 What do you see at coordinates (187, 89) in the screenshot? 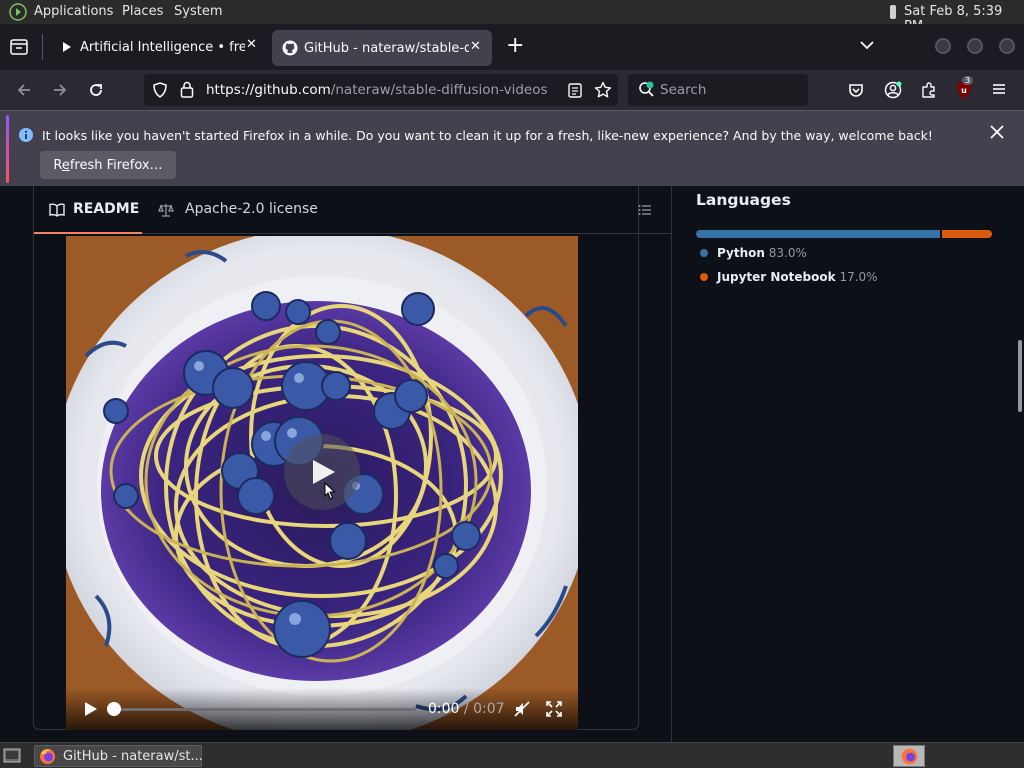
I see `lock-icon` at bounding box center [187, 89].